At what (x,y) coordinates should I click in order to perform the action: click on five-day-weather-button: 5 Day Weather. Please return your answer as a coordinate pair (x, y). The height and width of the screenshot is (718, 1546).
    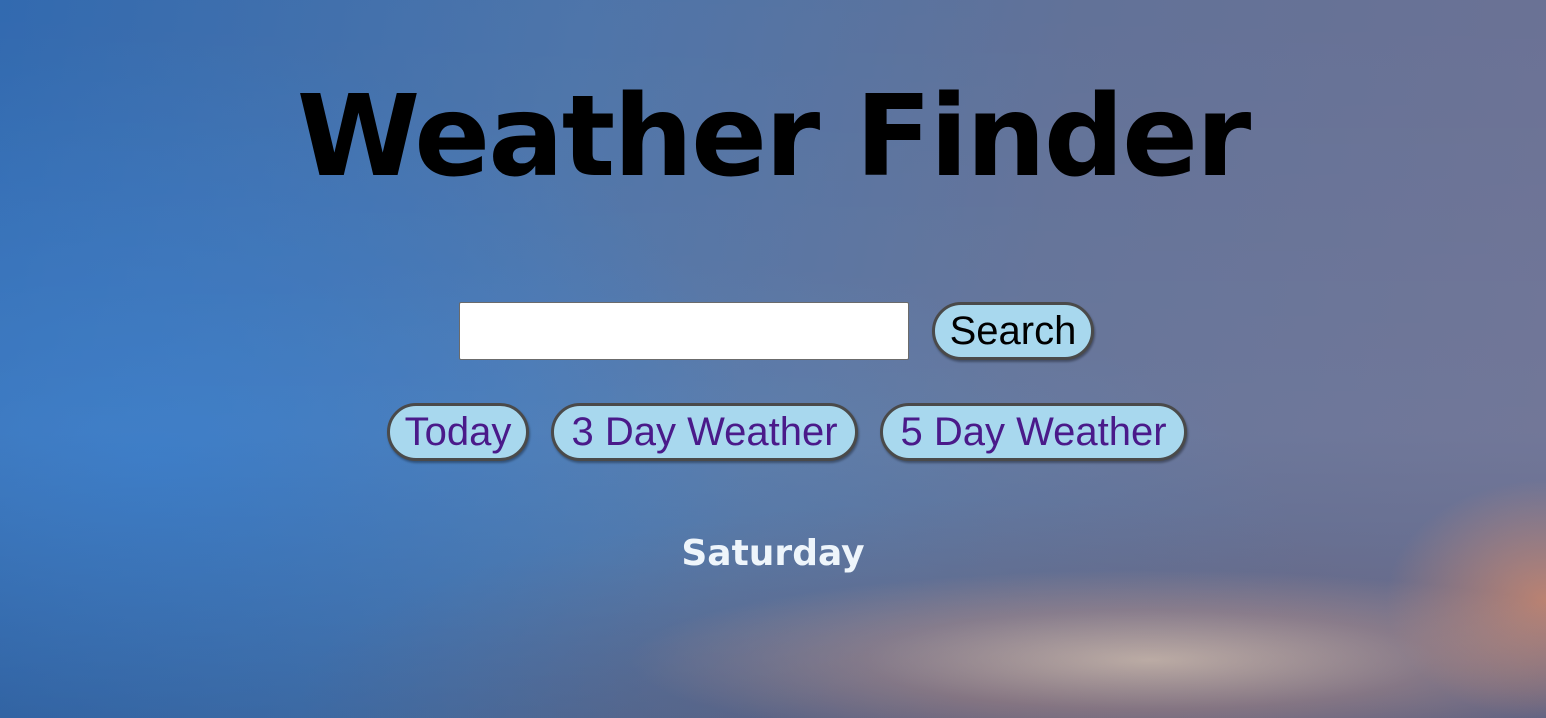
    Looking at the image, I should click on (1033, 432).